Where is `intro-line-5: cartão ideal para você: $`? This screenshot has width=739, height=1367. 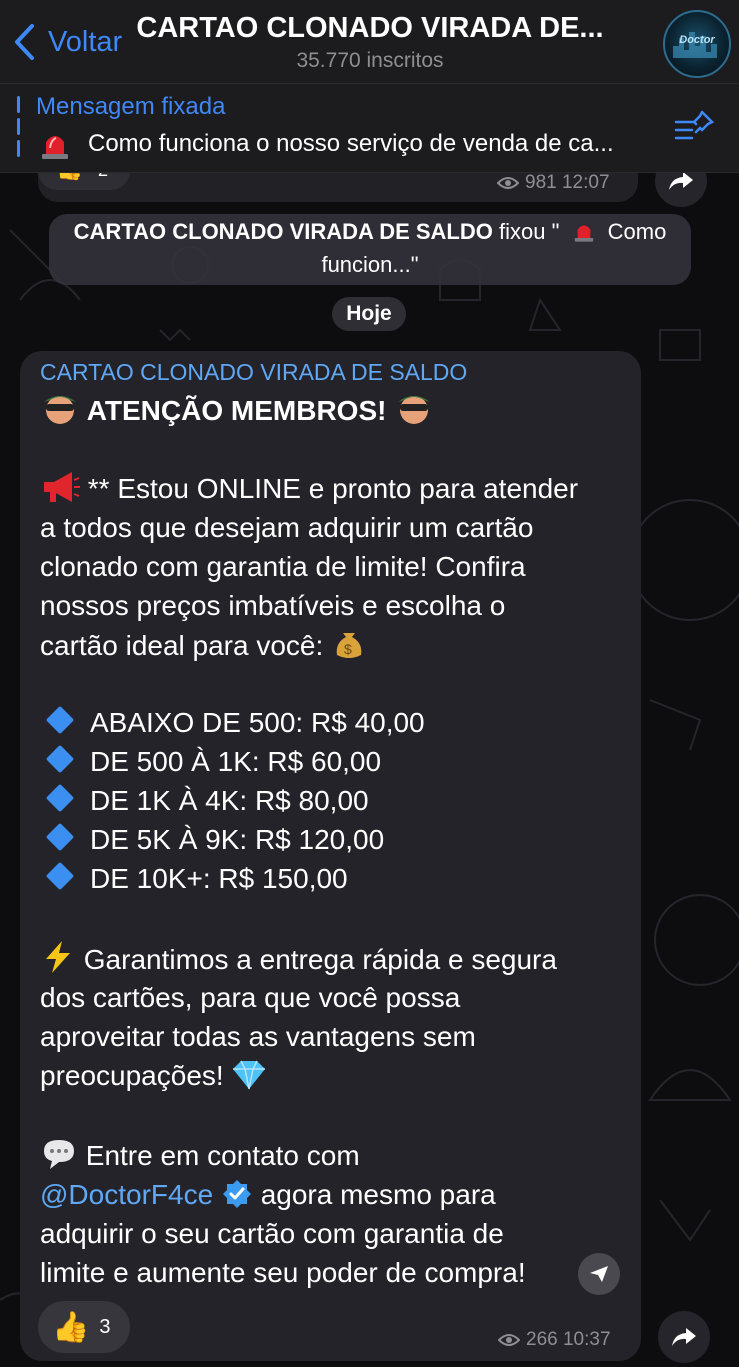
intro-line-5: cartão ideal para você: $ is located at coordinates (203, 648).